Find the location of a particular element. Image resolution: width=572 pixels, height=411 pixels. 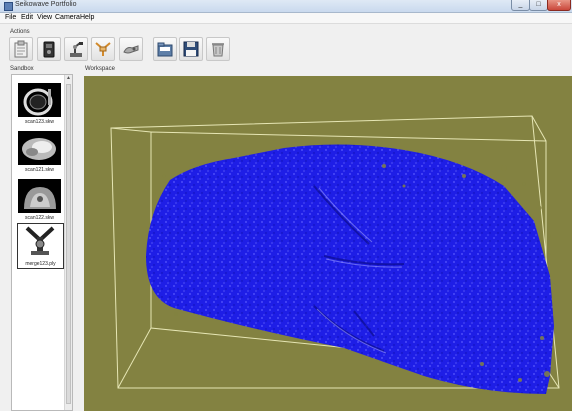

title-bar: Seikowave Portfolio _ □ x is located at coordinates (286, 6).